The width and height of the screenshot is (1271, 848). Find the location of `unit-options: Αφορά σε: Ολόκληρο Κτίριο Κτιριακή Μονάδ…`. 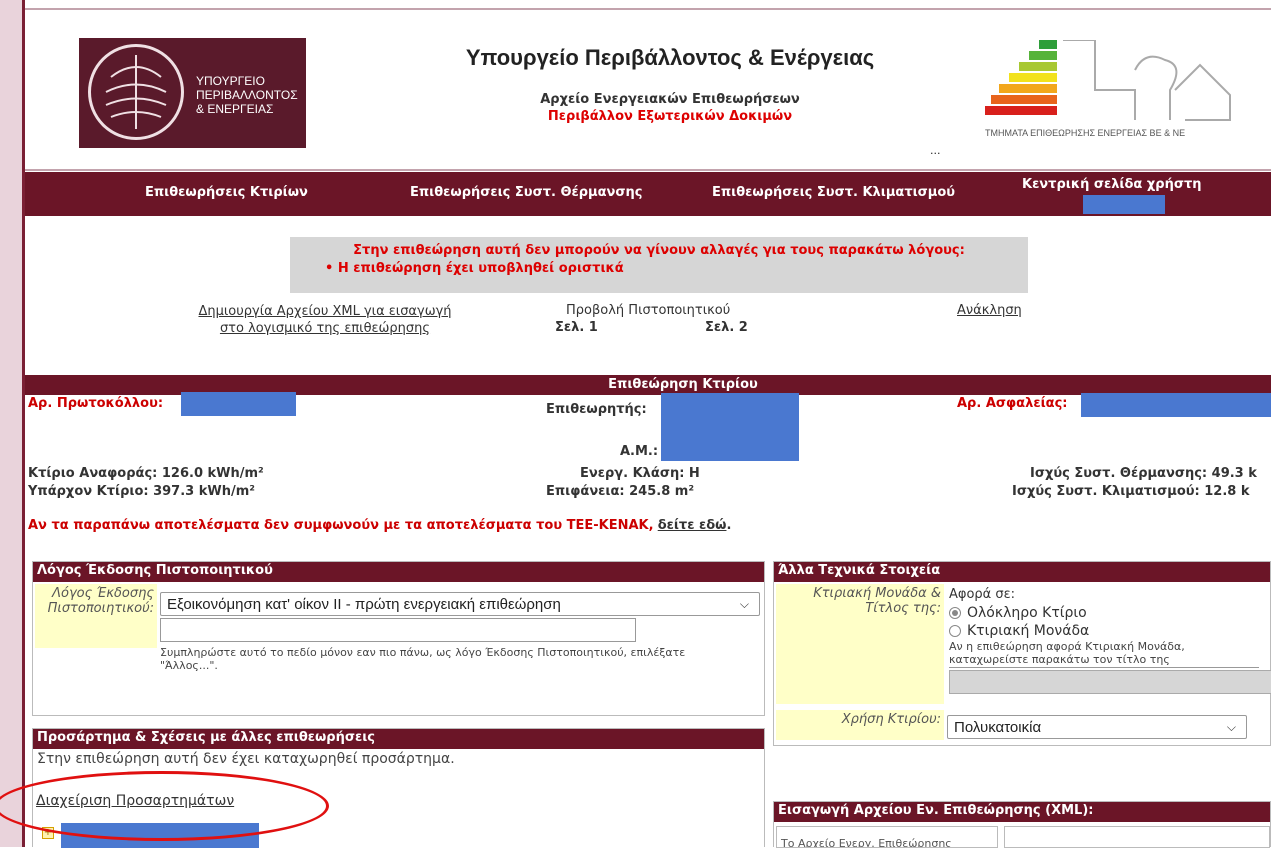

unit-options: Αφορά σε: Ολόκληρο Κτίριο Κτιριακή Μονάδ… is located at coordinates (1110, 640).